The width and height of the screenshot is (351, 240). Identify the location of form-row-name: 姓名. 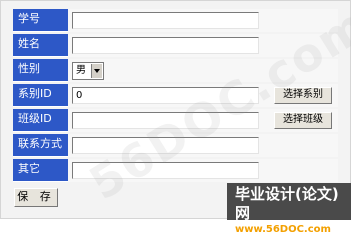
(175, 45).